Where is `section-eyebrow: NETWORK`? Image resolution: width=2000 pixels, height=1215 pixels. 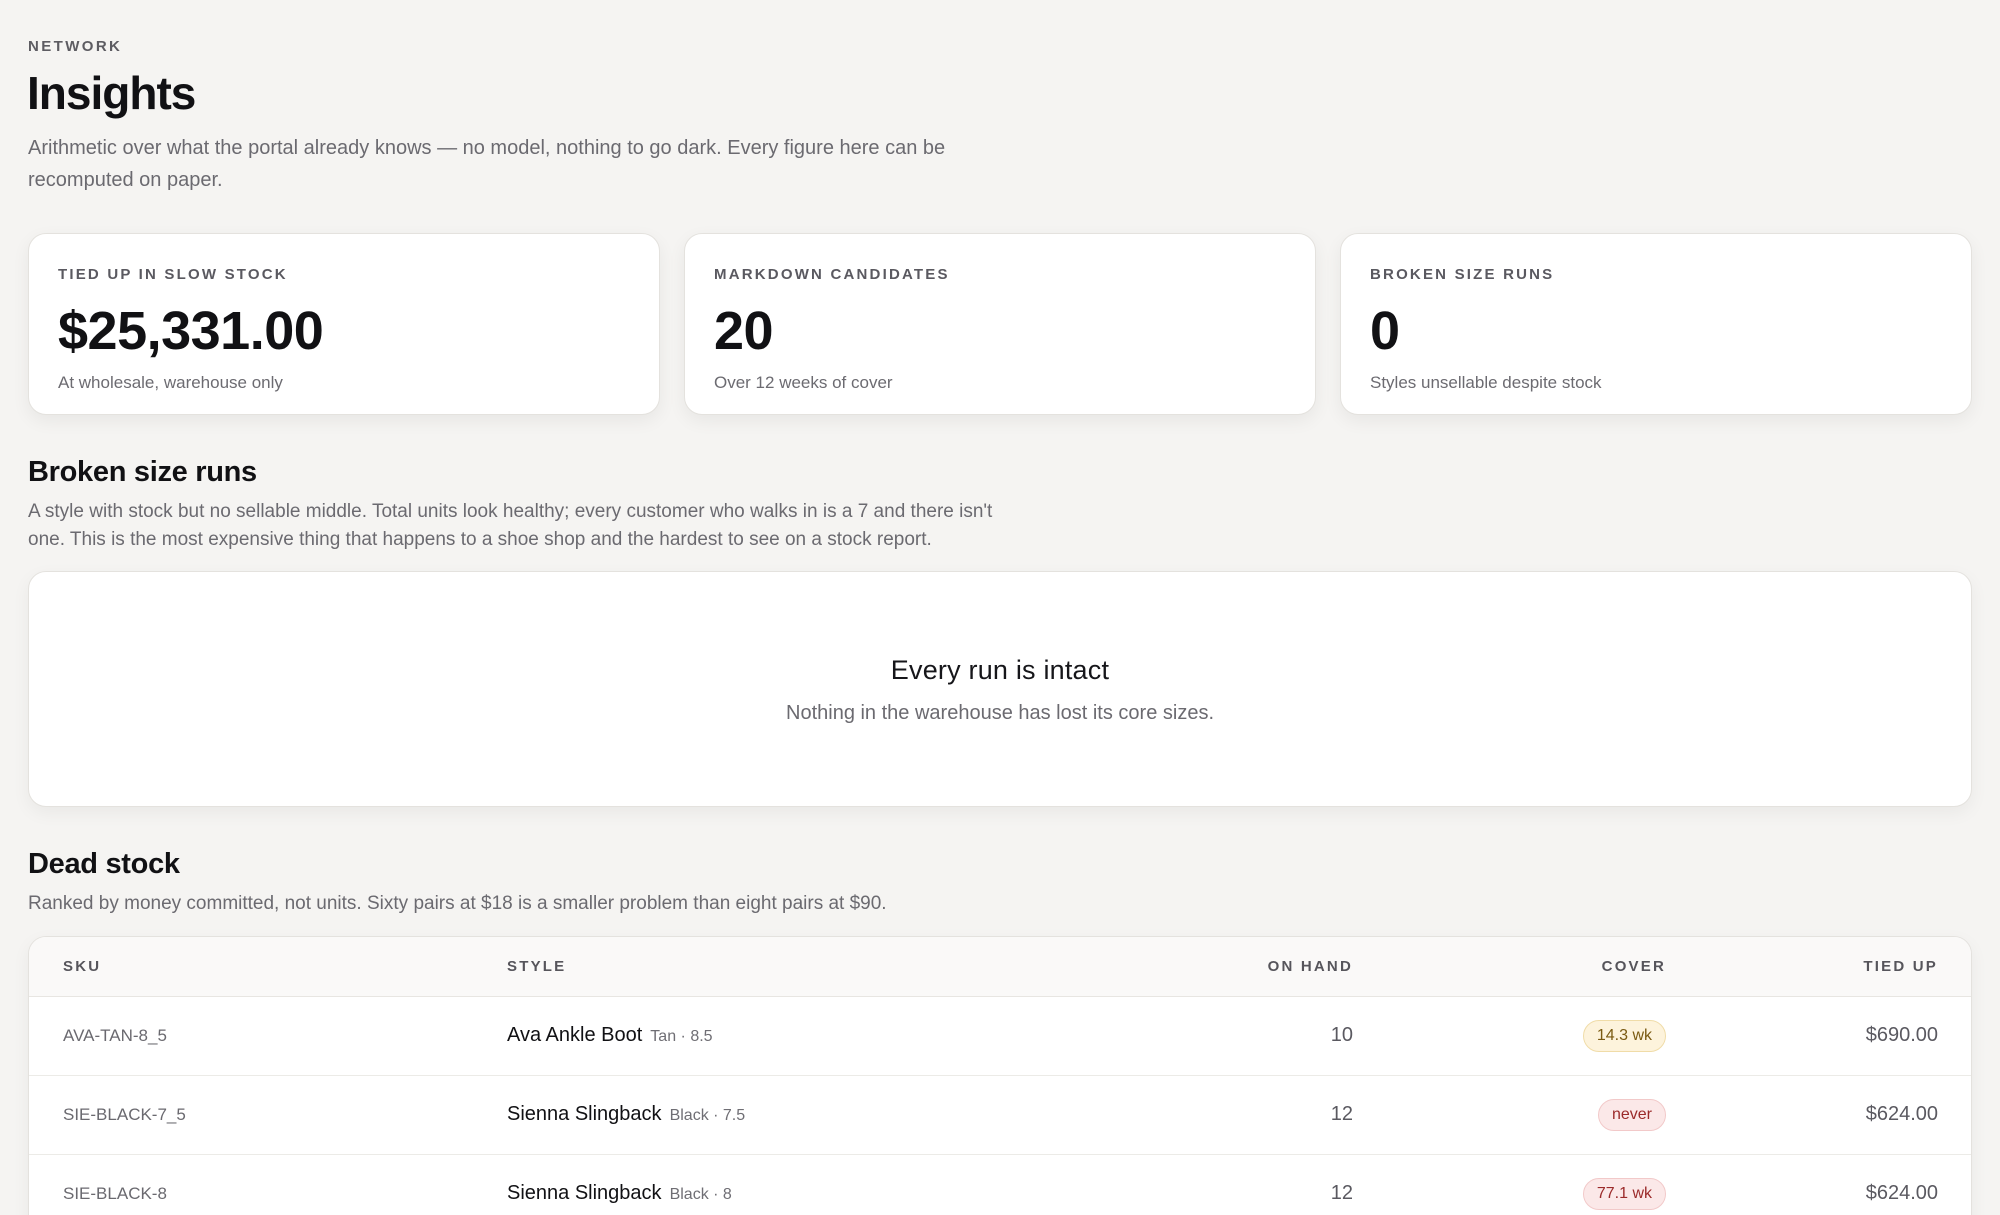 section-eyebrow: NETWORK is located at coordinates (75, 46).